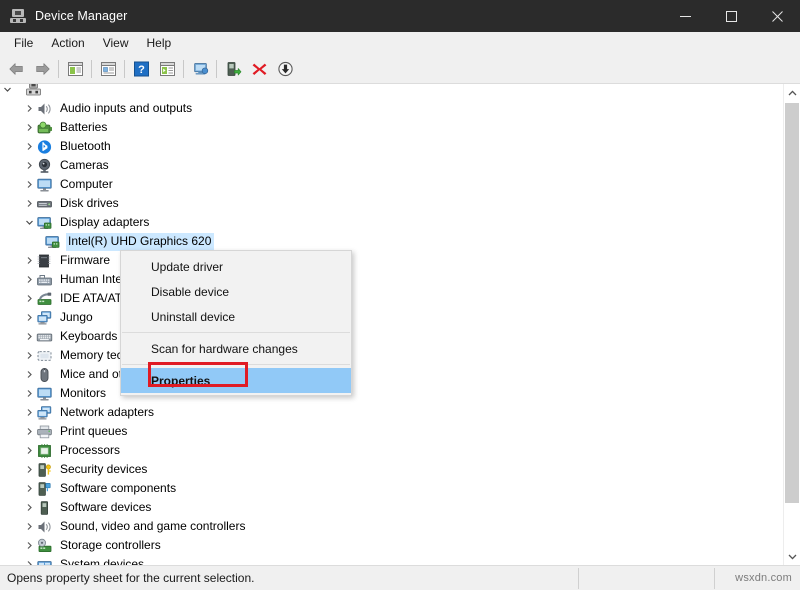 This screenshot has width=800, height=590. What do you see at coordinates (391, 526) in the screenshot?
I see `tree-item-sound-video-and-game-controllers: Sound, video and game controllers` at bounding box center [391, 526].